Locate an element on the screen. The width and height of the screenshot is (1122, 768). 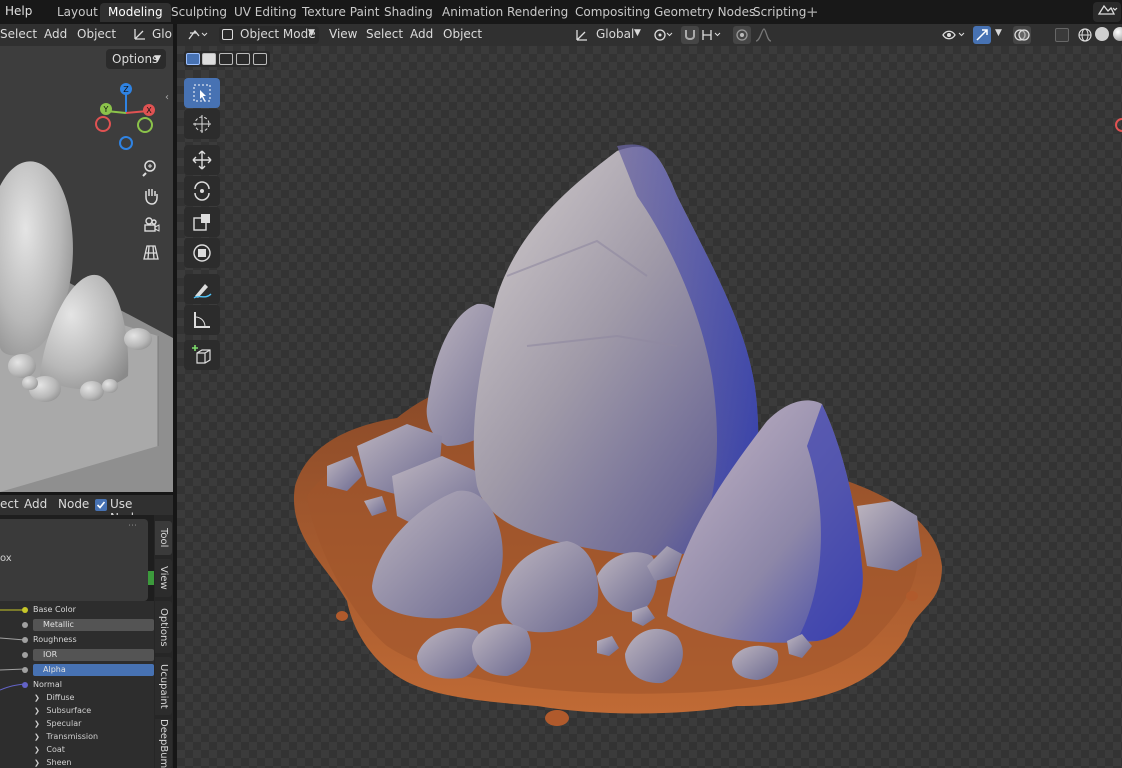
overlays-icon is located at coordinates (1022, 35).